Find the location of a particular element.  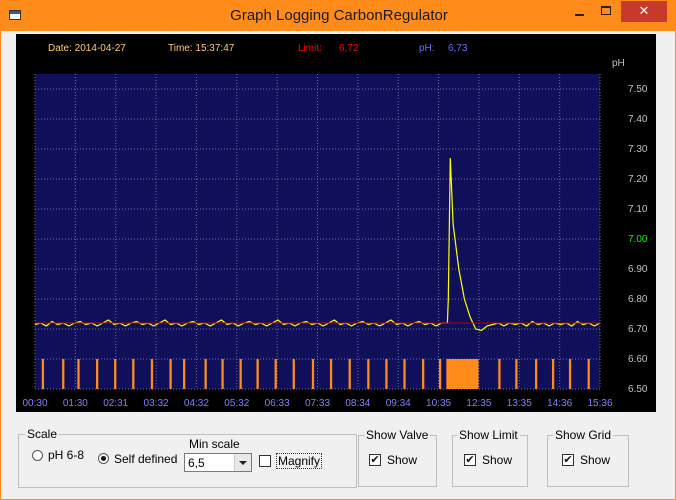

date-label: Date: 2014-04-27 is located at coordinates (87, 48).